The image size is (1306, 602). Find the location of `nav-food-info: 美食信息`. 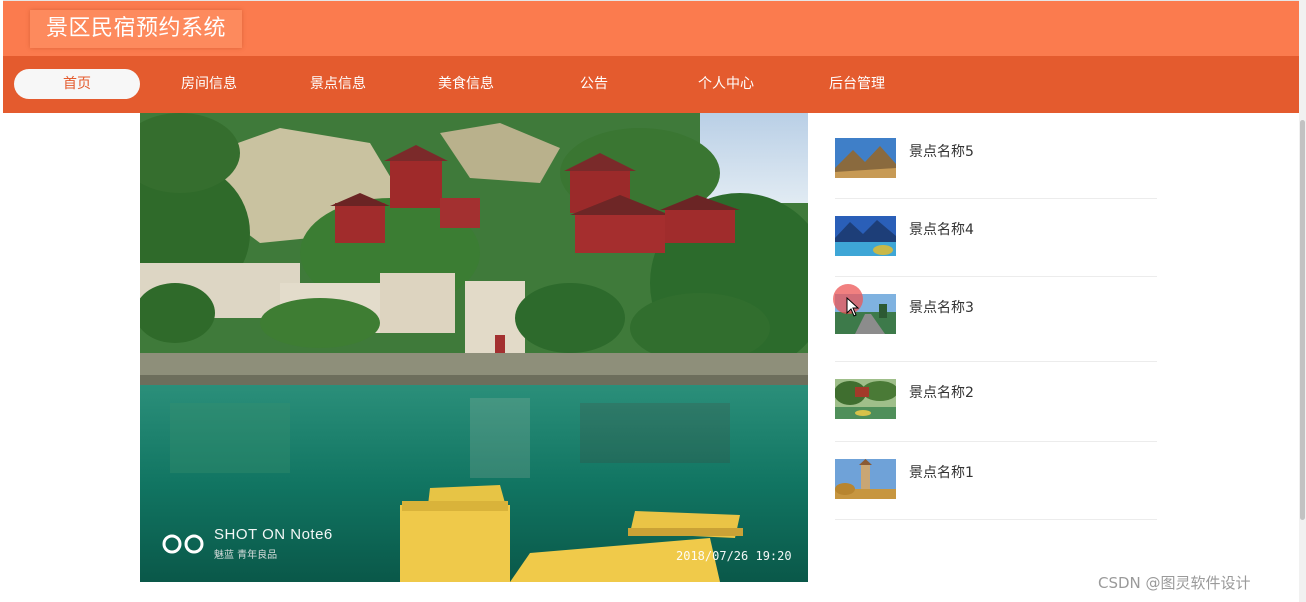

nav-food-info: 美食信息 is located at coordinates (466, 84).